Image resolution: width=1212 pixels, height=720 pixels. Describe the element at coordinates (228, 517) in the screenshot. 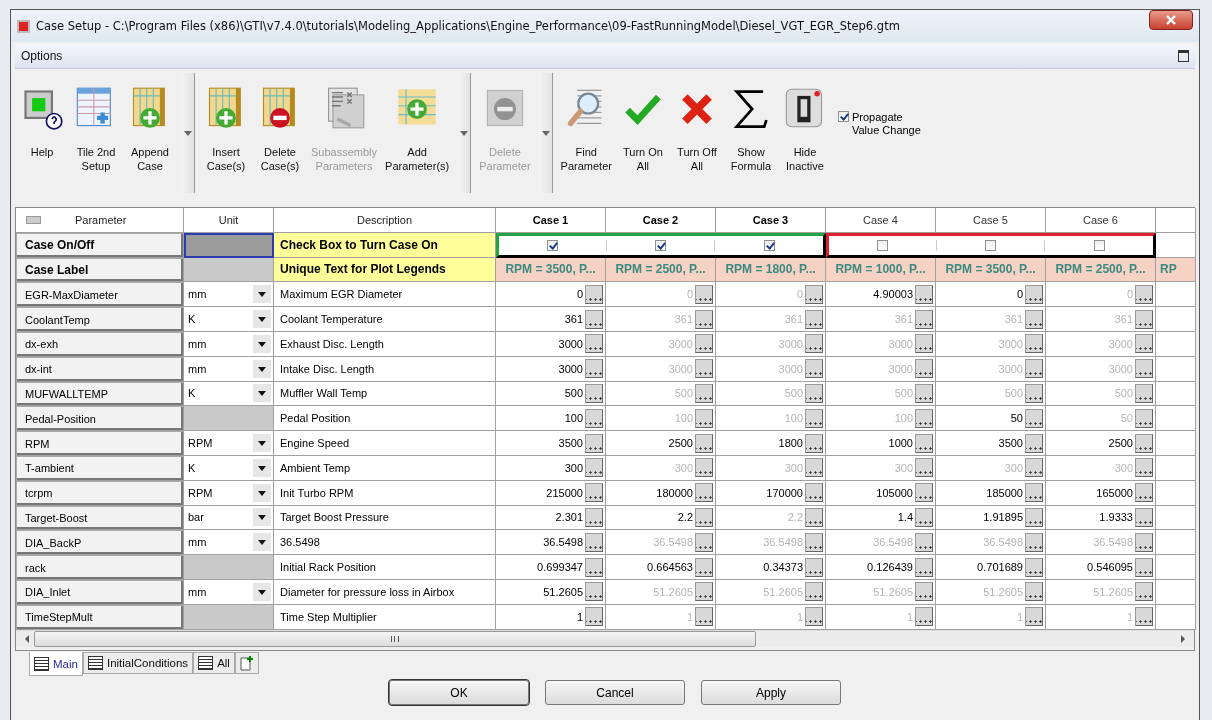

I see `unit-dropdown: bar` at that location.